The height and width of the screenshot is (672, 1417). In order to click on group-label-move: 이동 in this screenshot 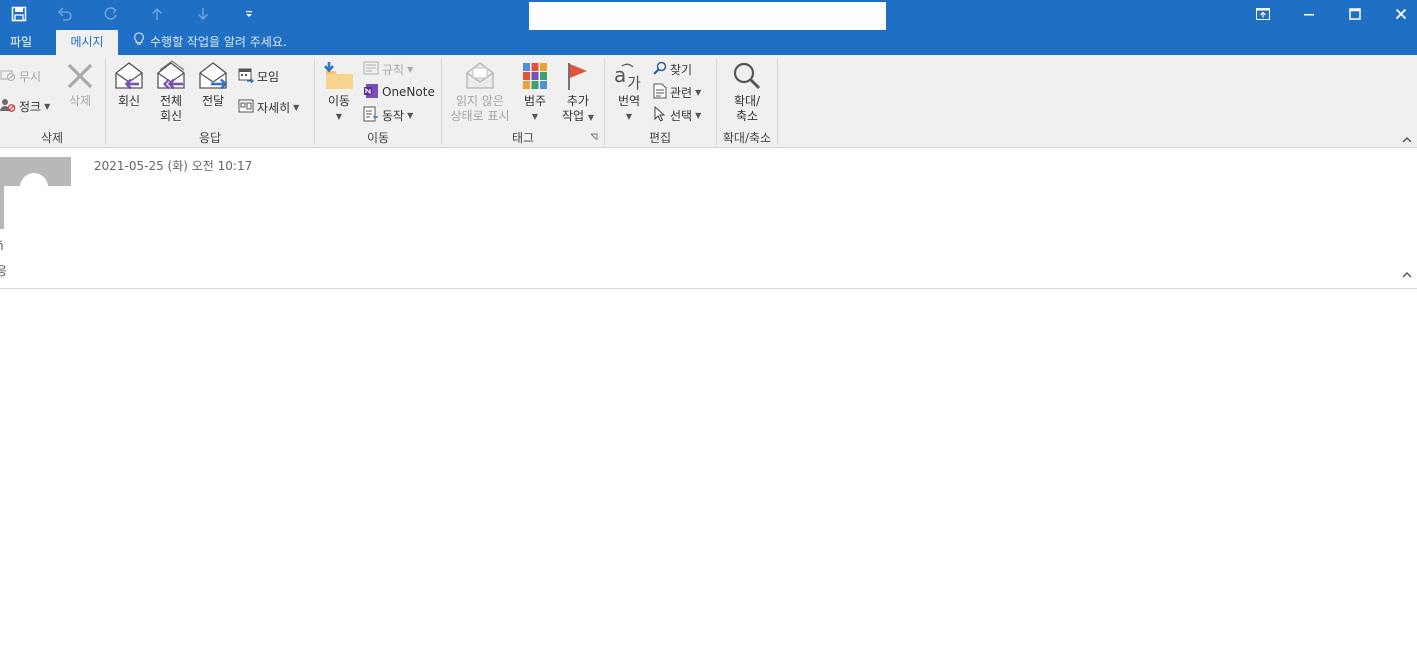, I will do `click(378, 138)`.